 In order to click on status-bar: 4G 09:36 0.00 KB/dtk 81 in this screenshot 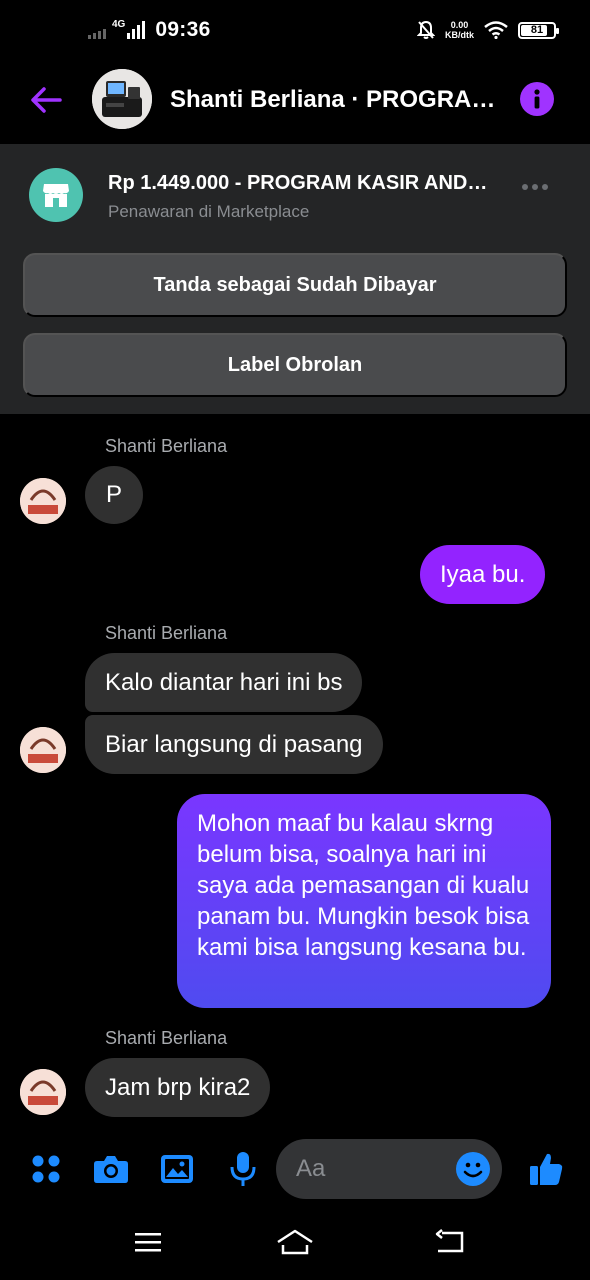, I will do `click(295, 31)`.